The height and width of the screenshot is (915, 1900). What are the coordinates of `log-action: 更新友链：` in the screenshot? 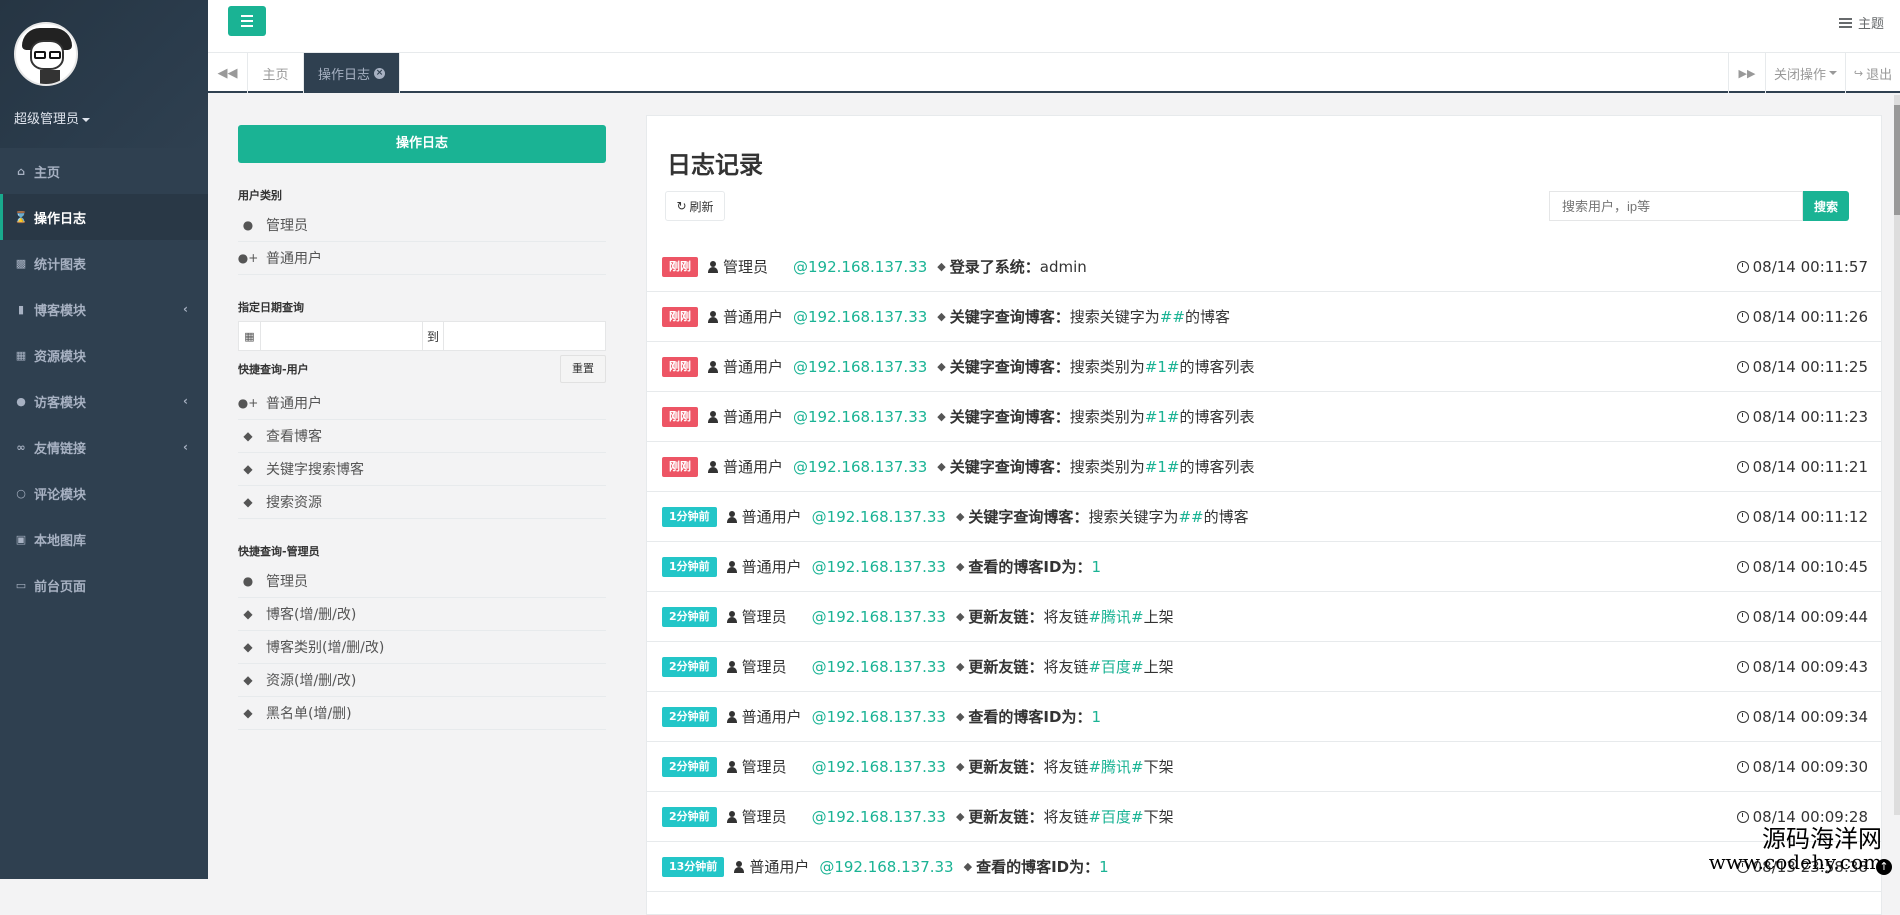 It's located at (1005, 816).